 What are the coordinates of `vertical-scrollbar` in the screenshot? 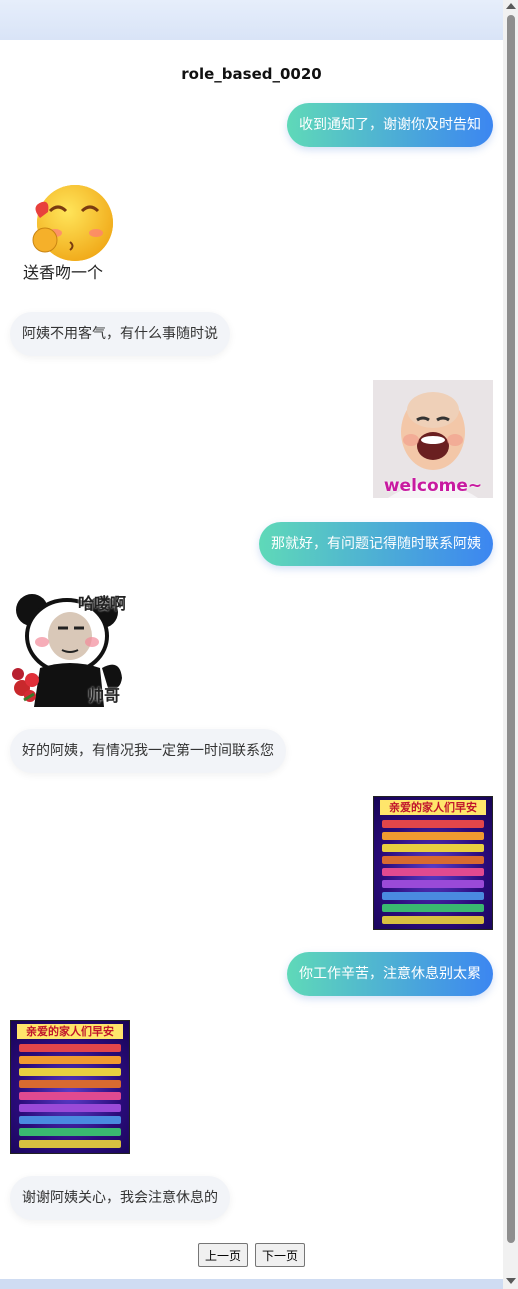 It's located at (510, 644).